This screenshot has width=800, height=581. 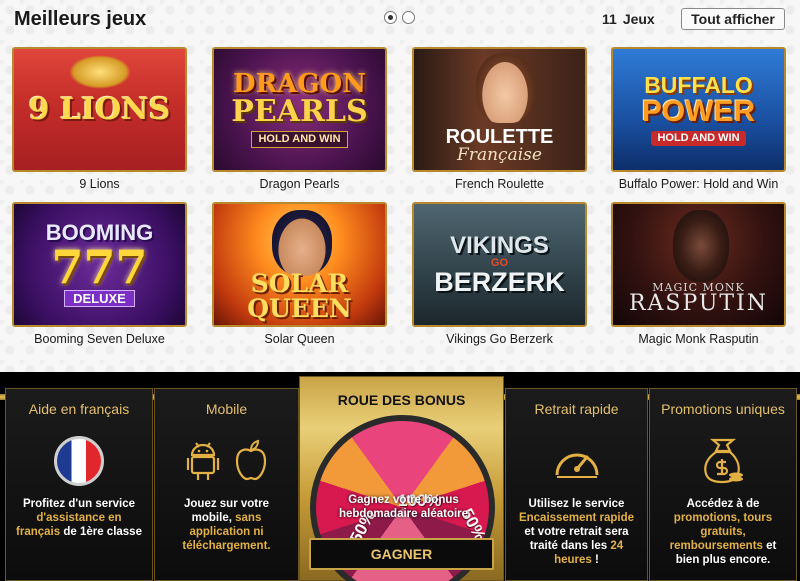 I want to click on game-thumbnail: 9 LIONS, so click(x=99, y=109).